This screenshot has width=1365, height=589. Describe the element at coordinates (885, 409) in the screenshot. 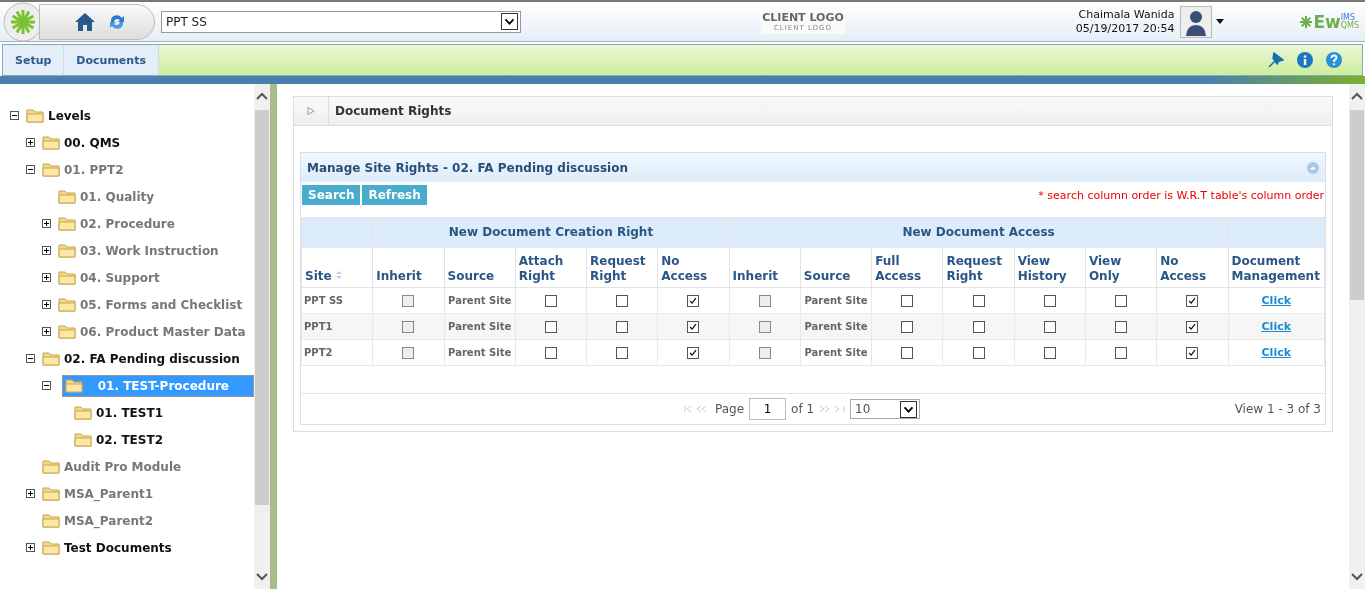

I see `page-size-dropdown: 10` at that location.